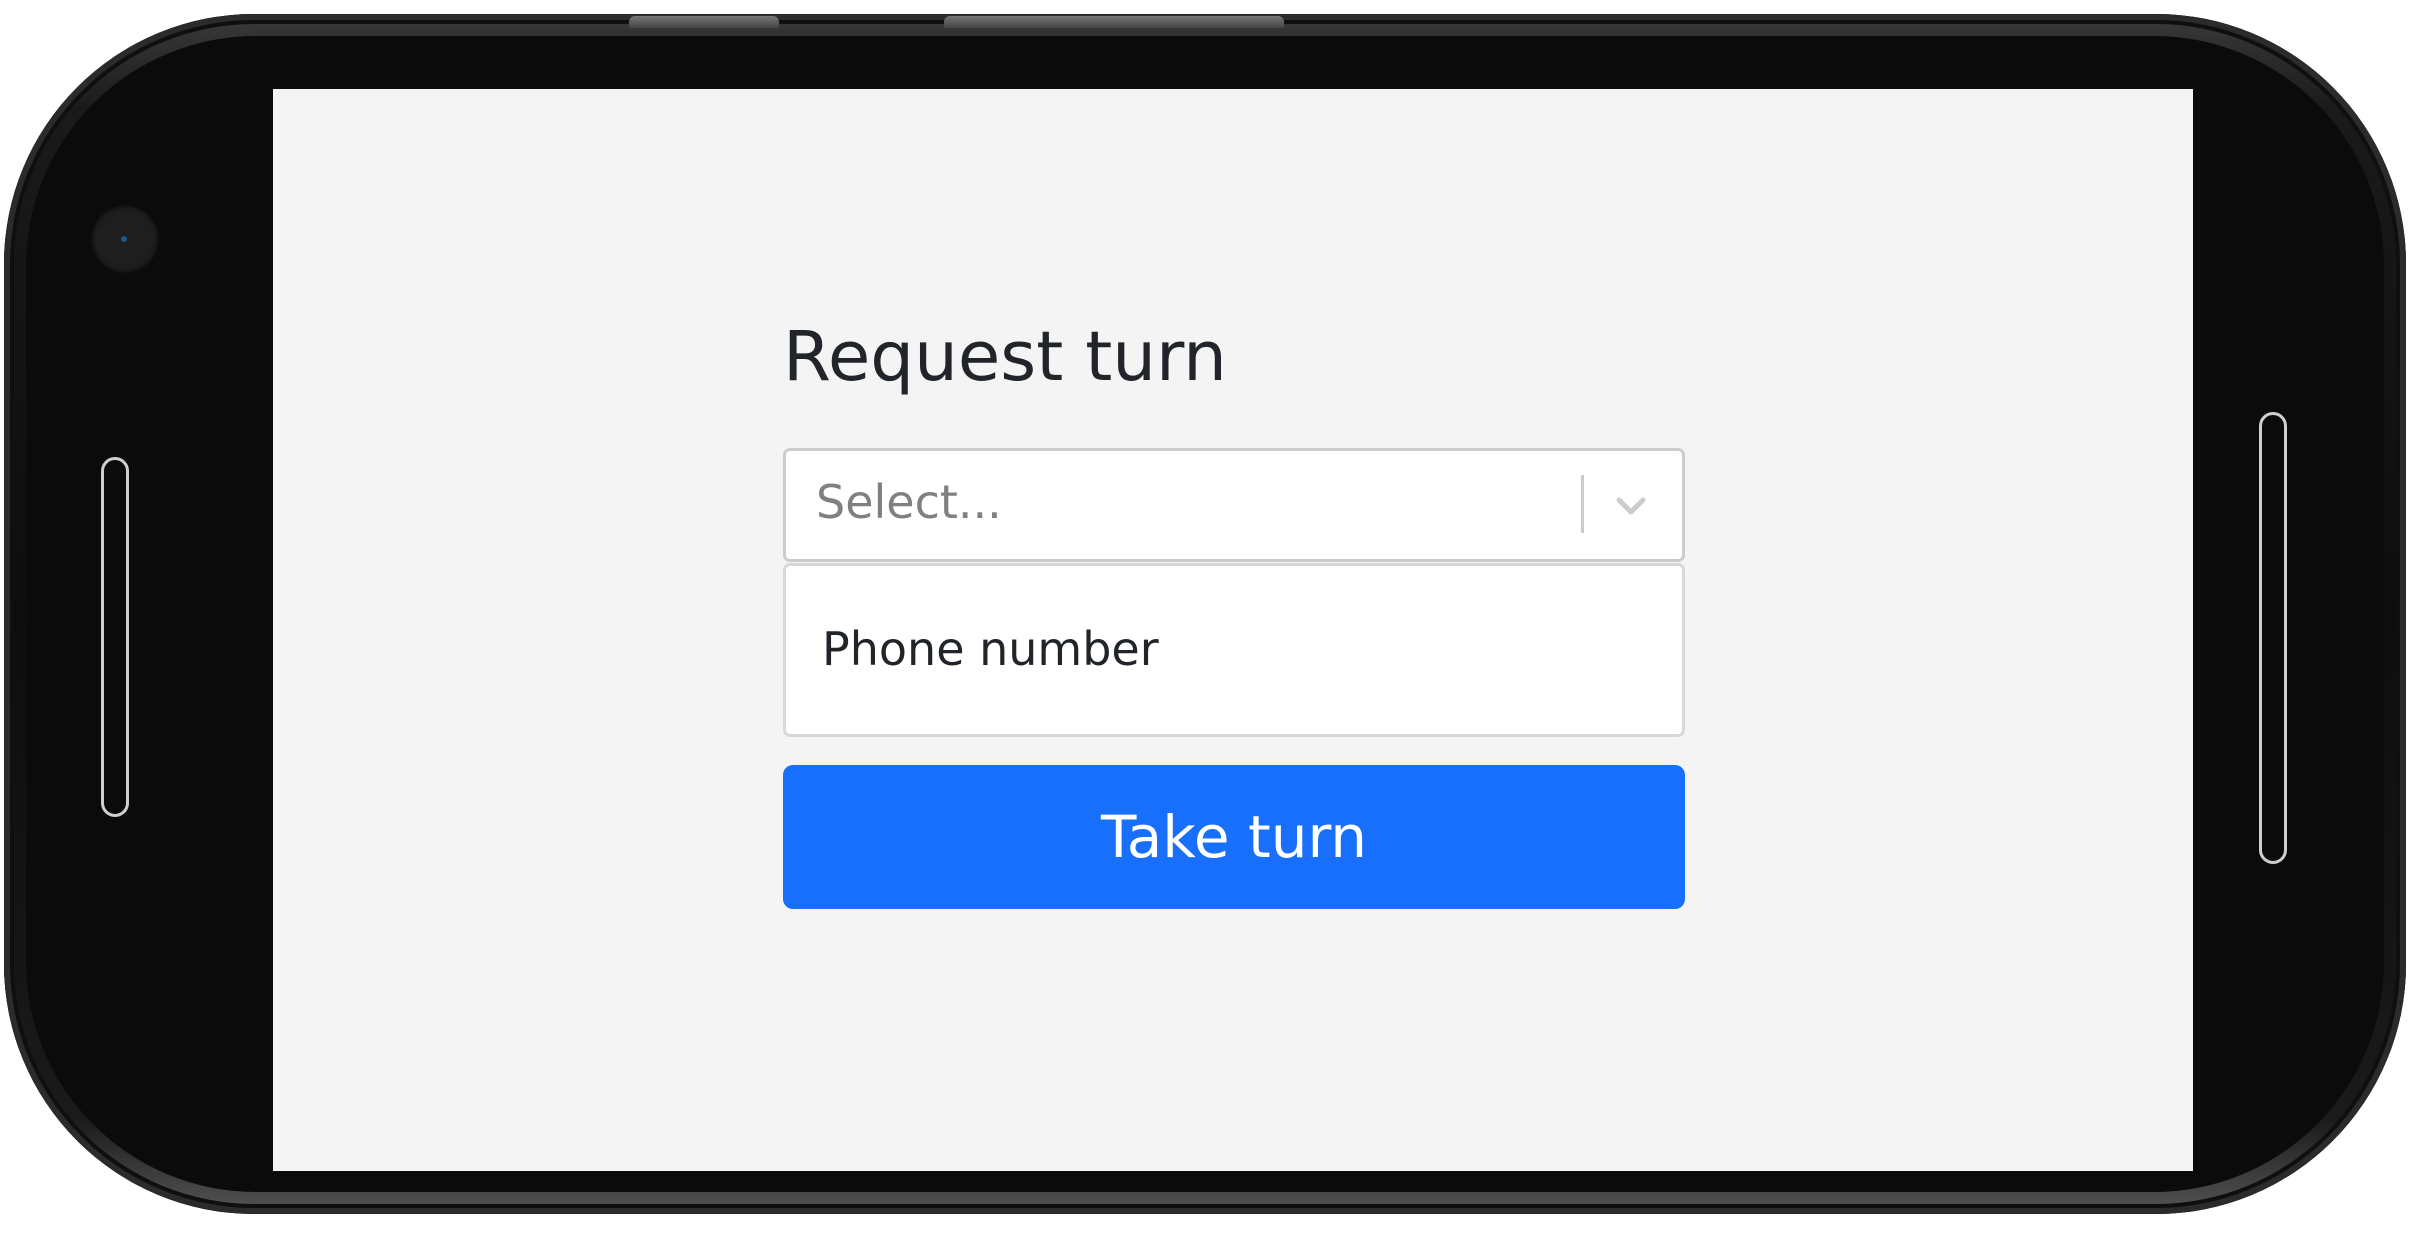 Image resolution: width=2415 pixels, height=1260 pixels. Describe the element at coordinates (990, 649) in the screenshot. I see `select-option-label: Phone number` at that location.